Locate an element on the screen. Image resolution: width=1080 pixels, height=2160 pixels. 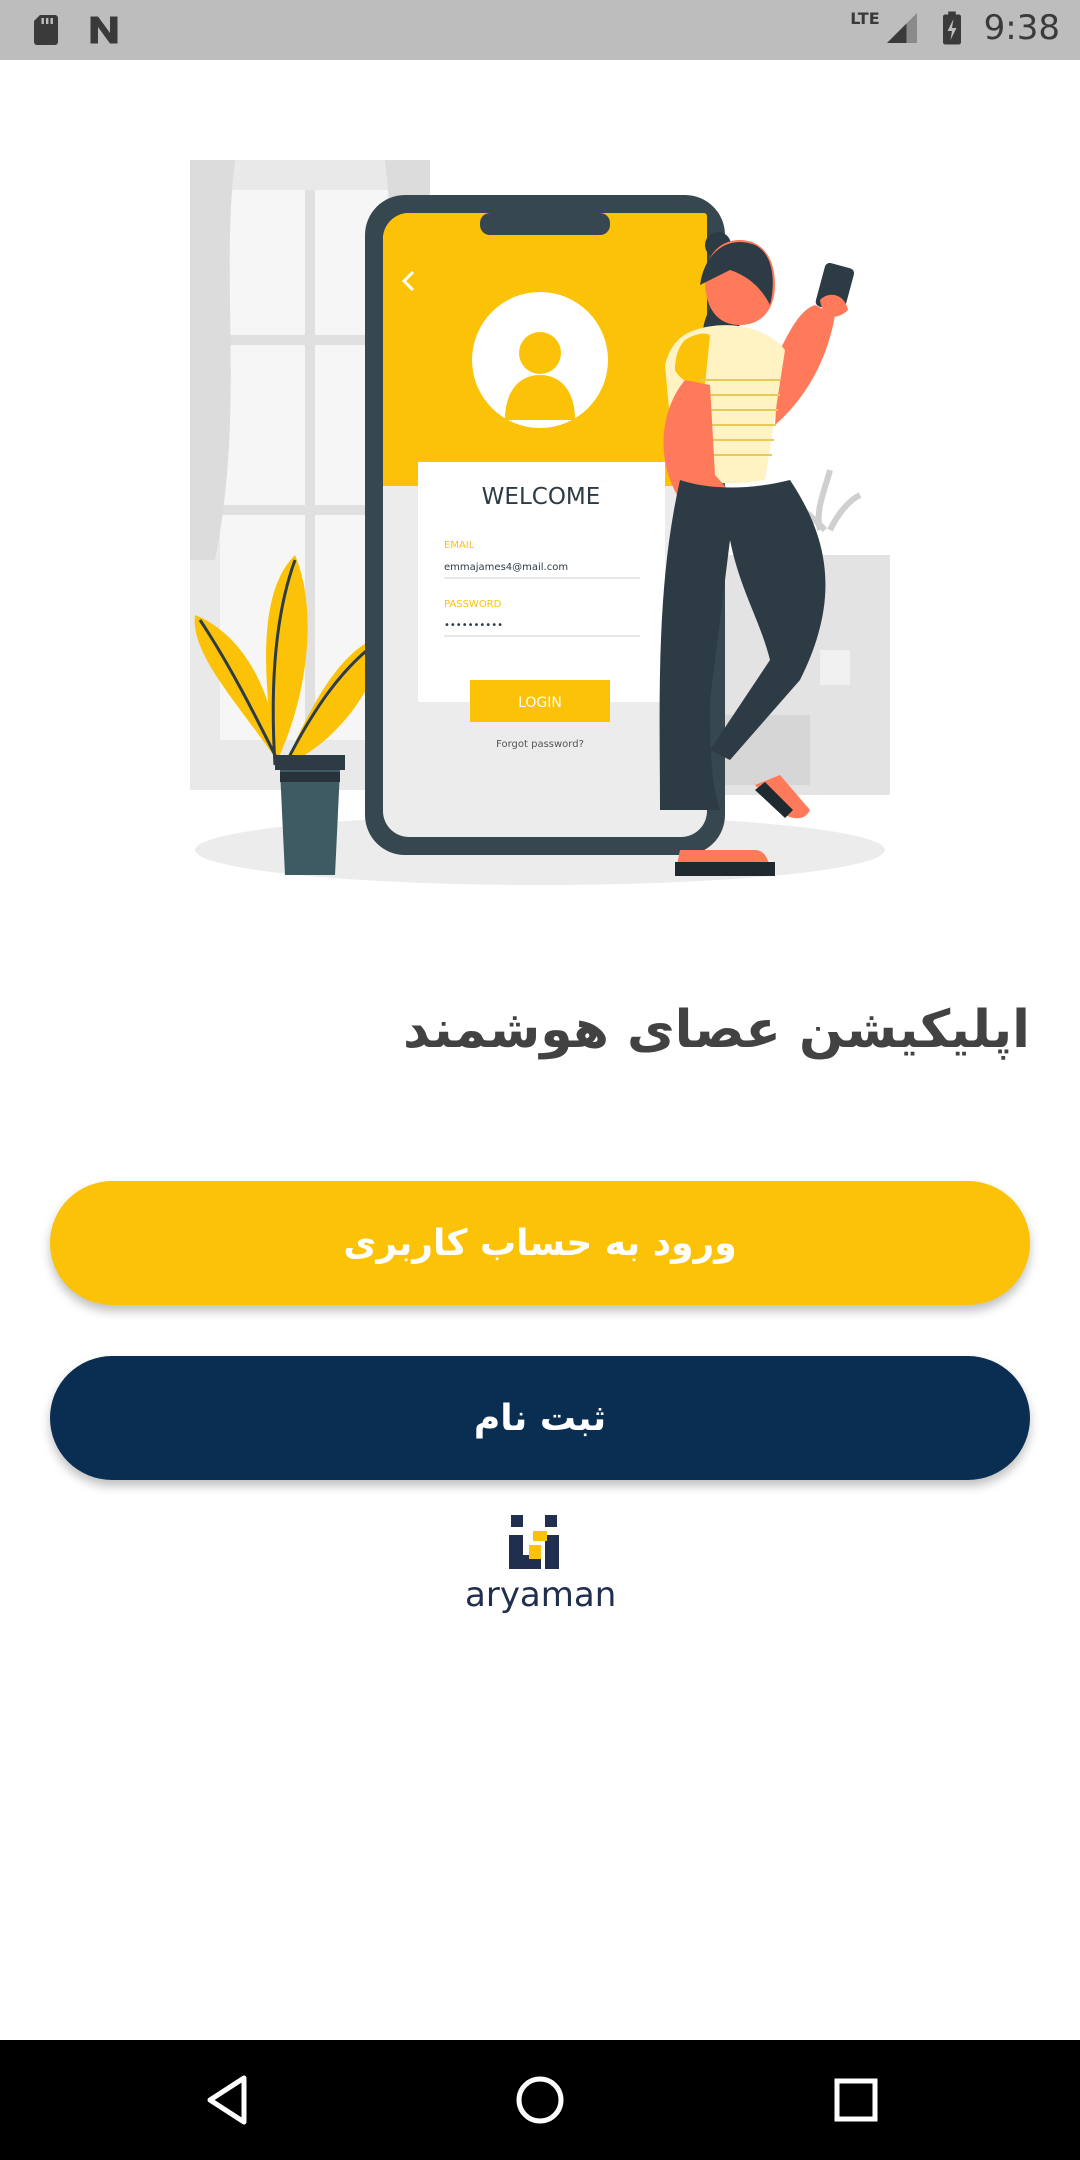
recent-apps-icon is located at coordinates (856, 2100).